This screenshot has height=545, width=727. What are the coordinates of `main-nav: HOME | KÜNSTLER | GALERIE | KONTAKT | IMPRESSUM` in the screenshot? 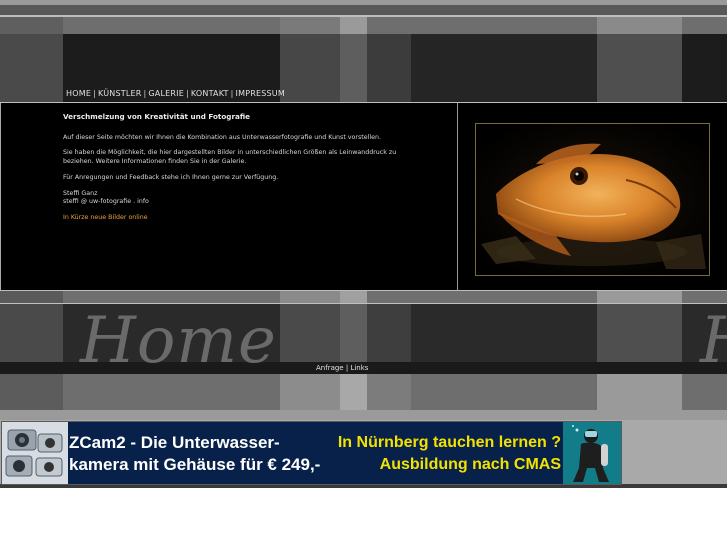 It's located at (175, 93).